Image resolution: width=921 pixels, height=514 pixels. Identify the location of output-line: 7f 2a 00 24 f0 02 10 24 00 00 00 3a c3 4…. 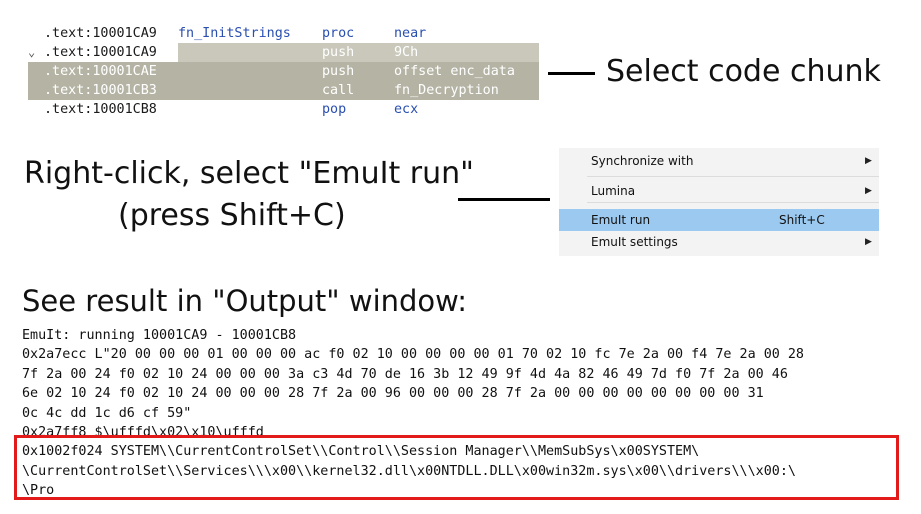
(405, 374).